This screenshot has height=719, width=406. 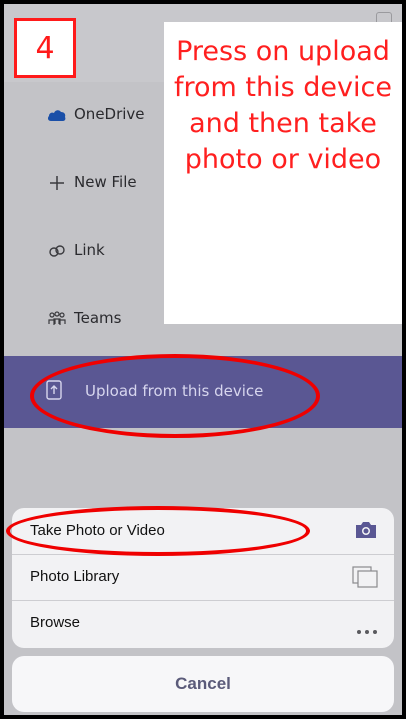 I want to click on backdrop, so click(x=203, y=468).